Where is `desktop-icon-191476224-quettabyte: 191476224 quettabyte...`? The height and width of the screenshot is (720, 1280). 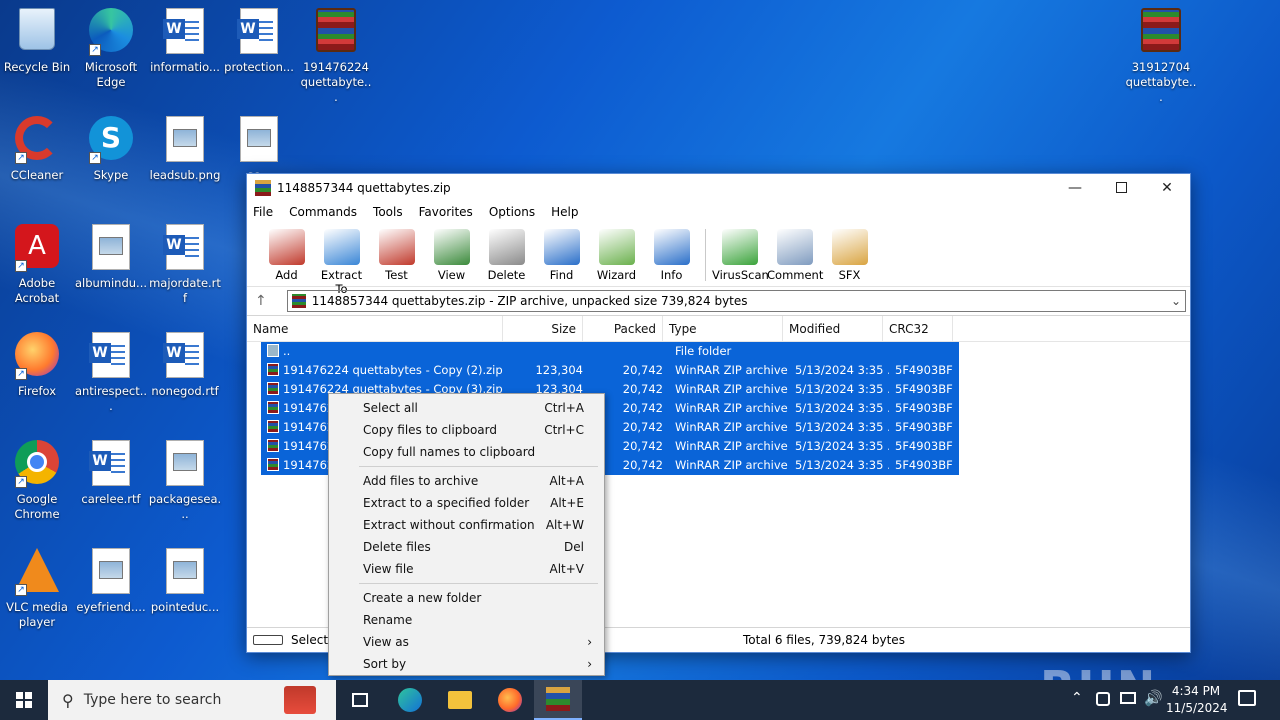 desktop-icon-191476224-quettabyte: 191476224 quettabyte... is located at coordinates (336, 52).